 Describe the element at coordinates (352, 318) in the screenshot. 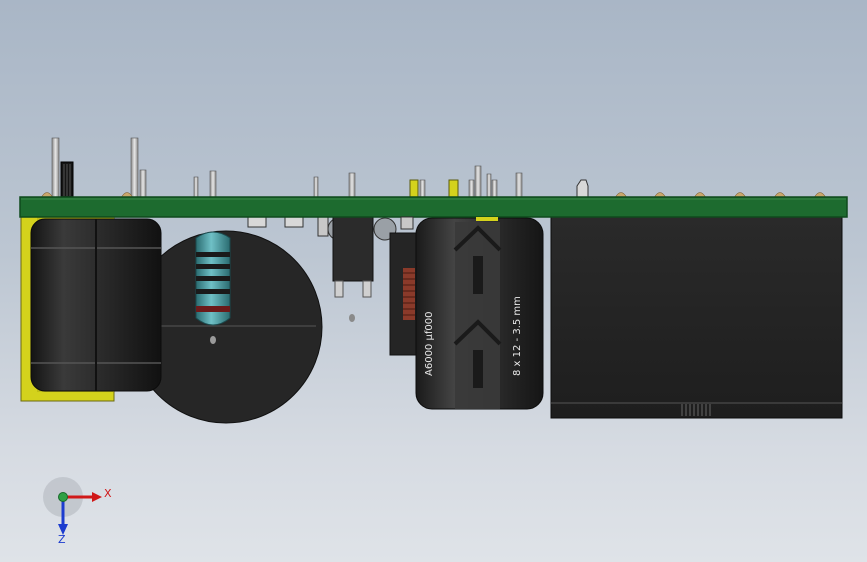

I see `pin-long-center-tip` at that location.